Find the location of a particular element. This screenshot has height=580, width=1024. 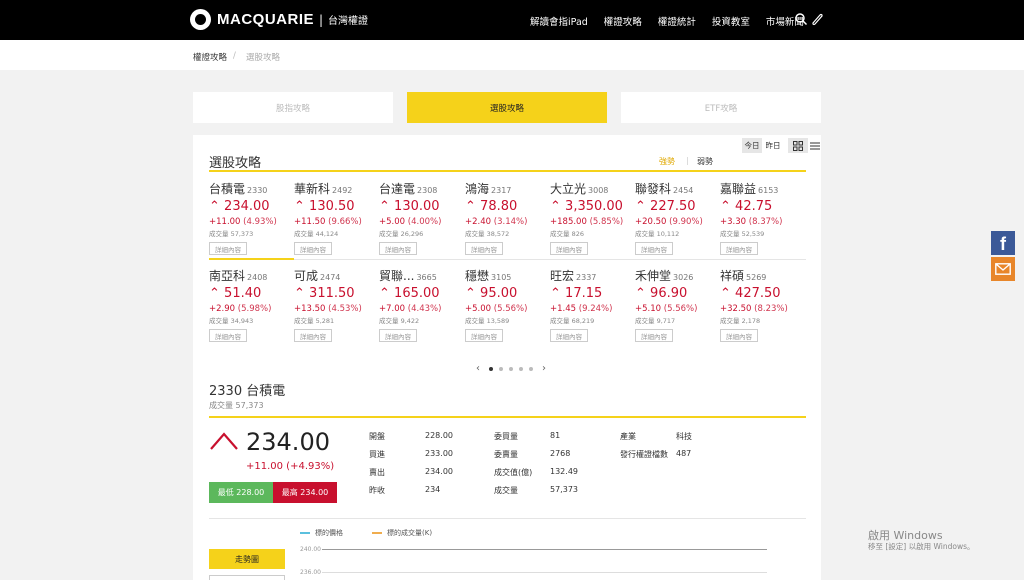

stock-change-pct: (3.14%) is located at coordinates (510, 222).